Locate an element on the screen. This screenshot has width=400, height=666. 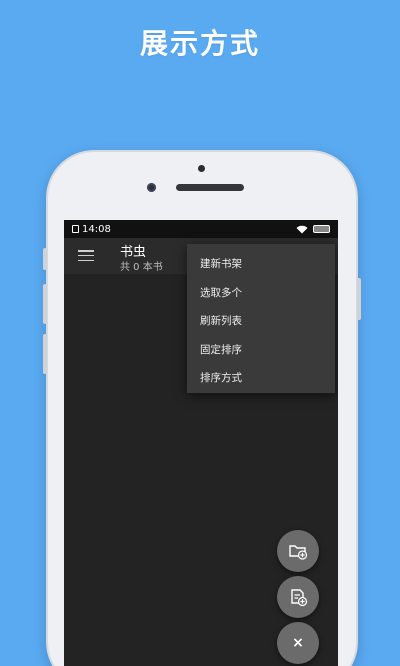
add-file-button is located at coordinates (298, 597).